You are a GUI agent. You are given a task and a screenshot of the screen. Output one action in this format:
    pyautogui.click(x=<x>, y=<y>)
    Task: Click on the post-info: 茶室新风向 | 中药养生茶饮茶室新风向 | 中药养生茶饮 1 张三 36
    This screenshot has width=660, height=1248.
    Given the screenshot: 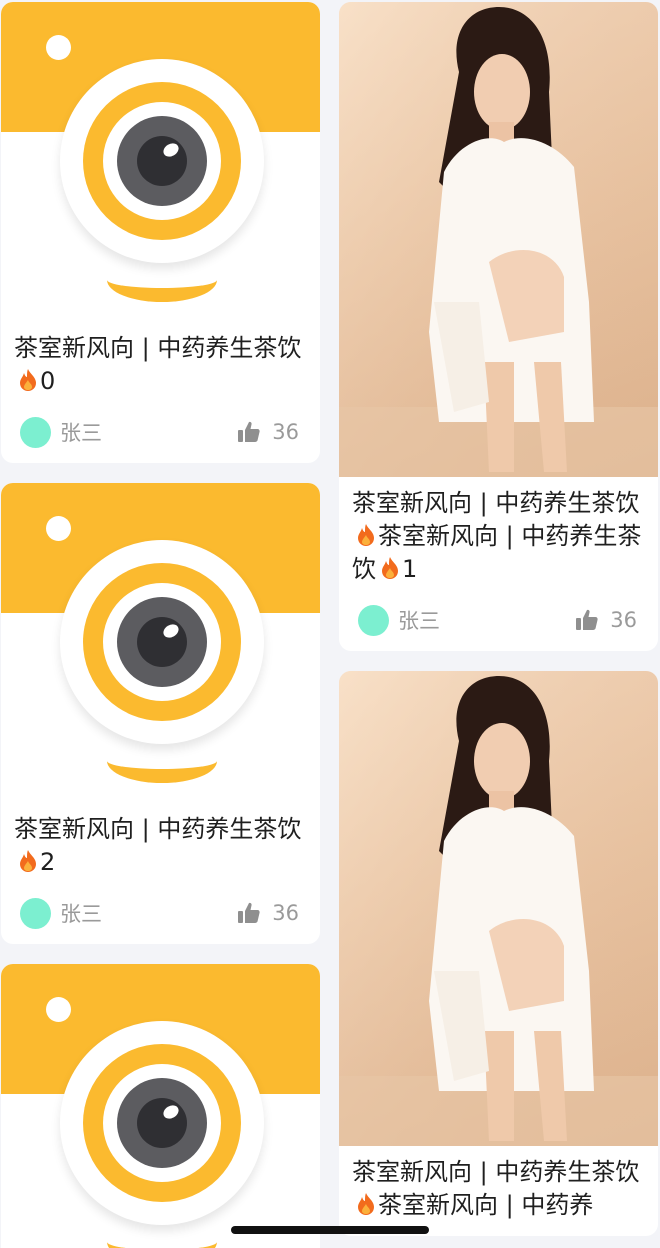 What is the action you would take?
    pyautogui.click(x=498, y=564)
    